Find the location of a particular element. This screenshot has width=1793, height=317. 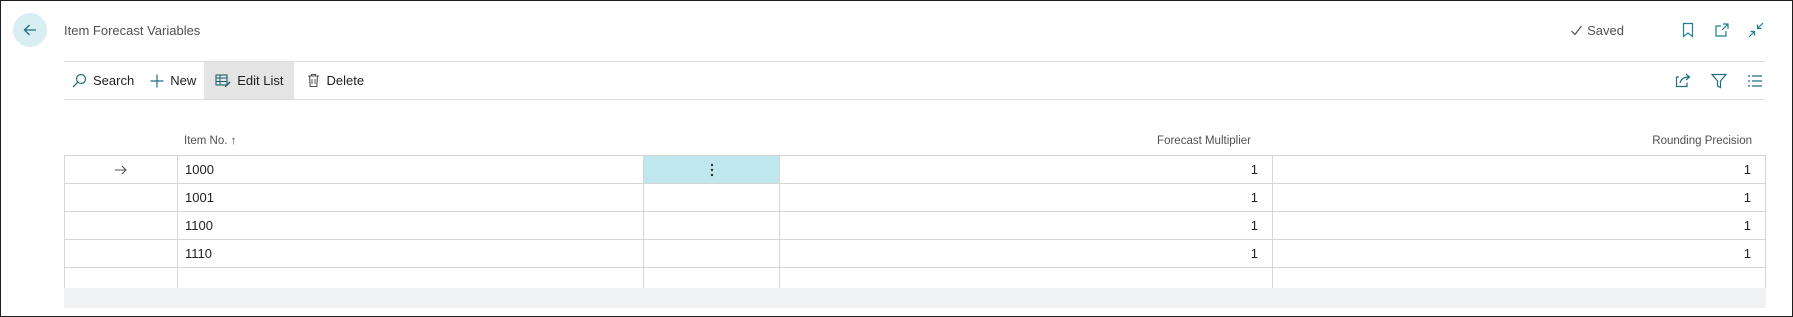

filter-icon is located at coordinates (1719, 81).